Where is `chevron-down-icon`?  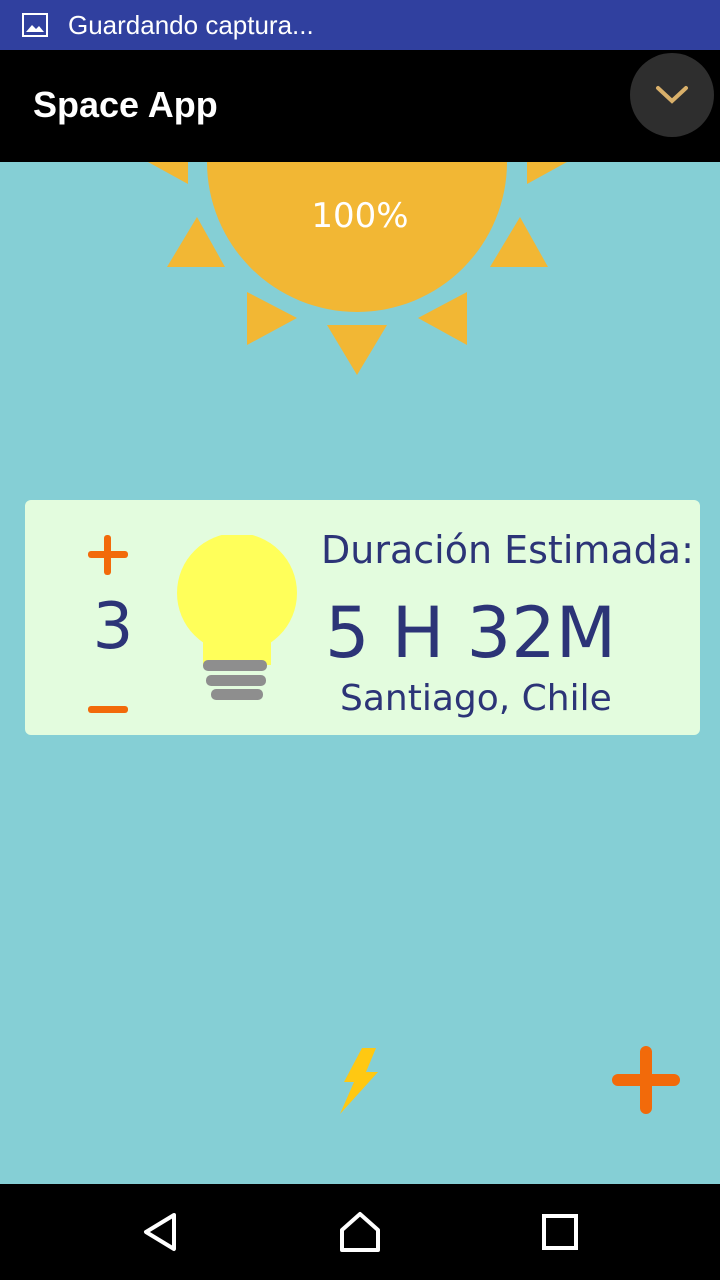
chevron-down-icon is located at coordinates (672, 95).